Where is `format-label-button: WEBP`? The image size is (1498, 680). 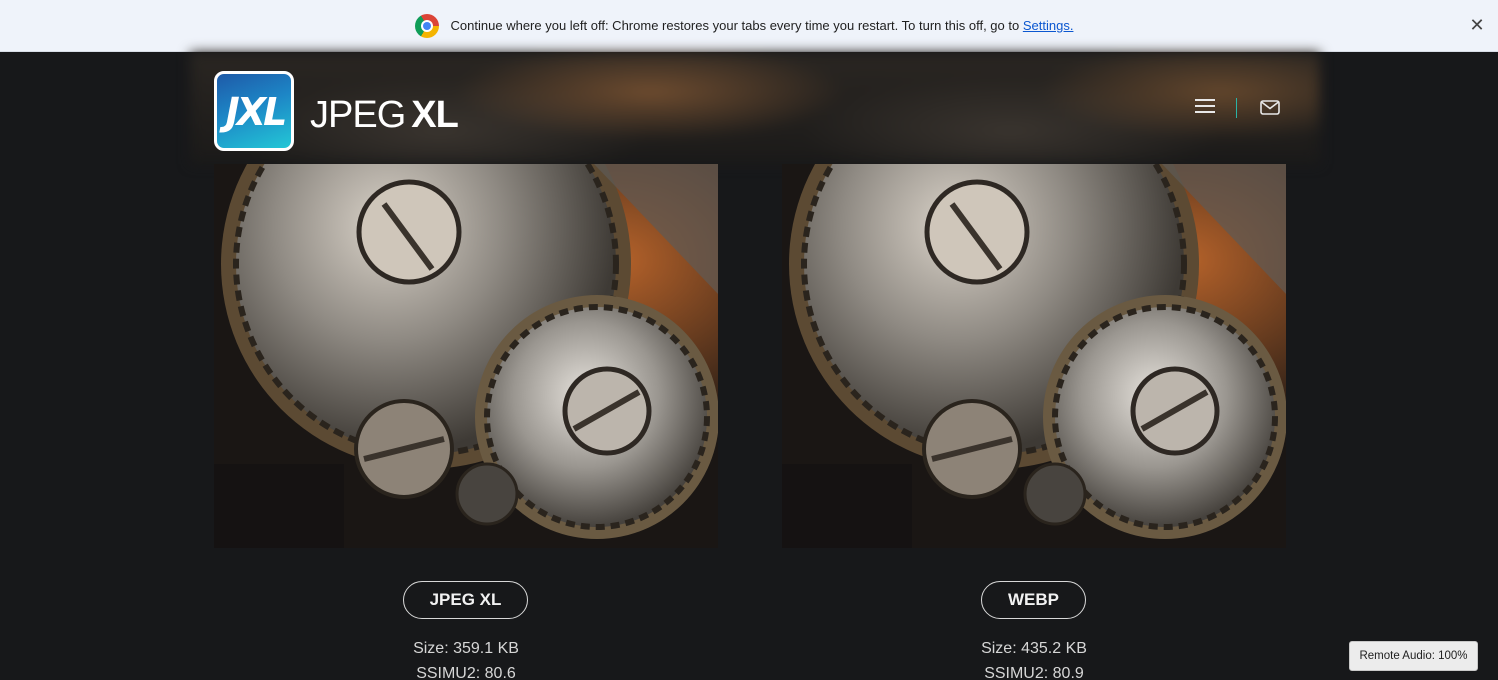
format-label-button: WEBP is located at coordinates (1033, 600).